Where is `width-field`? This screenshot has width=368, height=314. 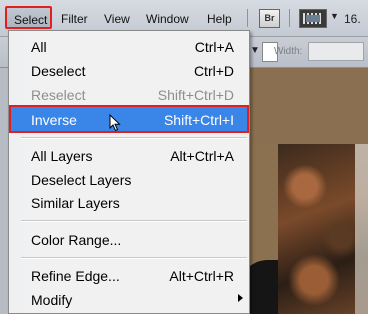
width-field is located at coordinates (336, 51).